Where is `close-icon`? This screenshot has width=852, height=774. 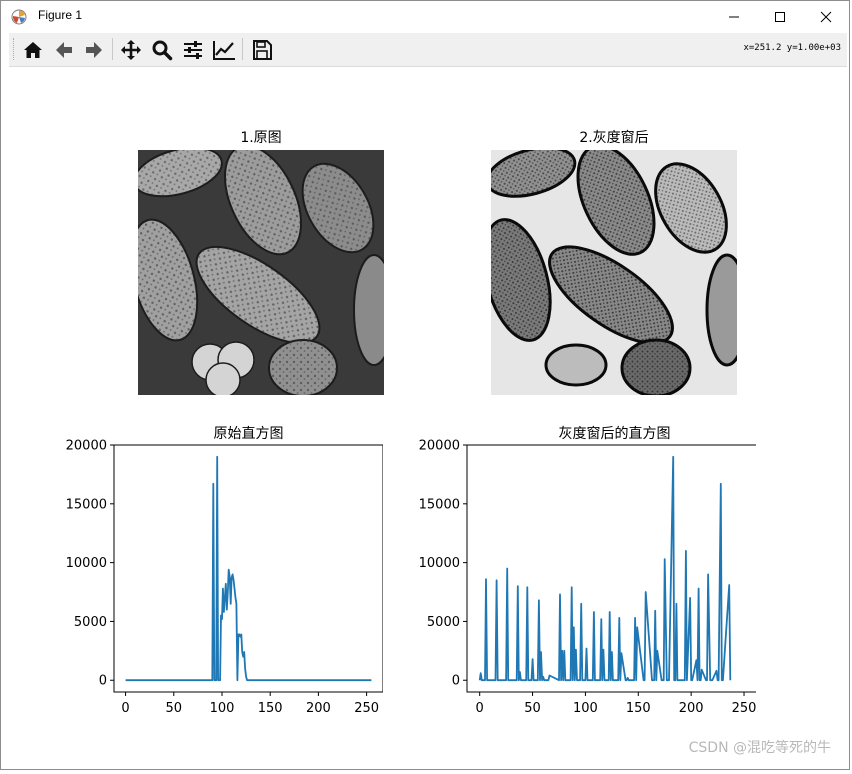
close-icon is located at coordinates (826, 17).